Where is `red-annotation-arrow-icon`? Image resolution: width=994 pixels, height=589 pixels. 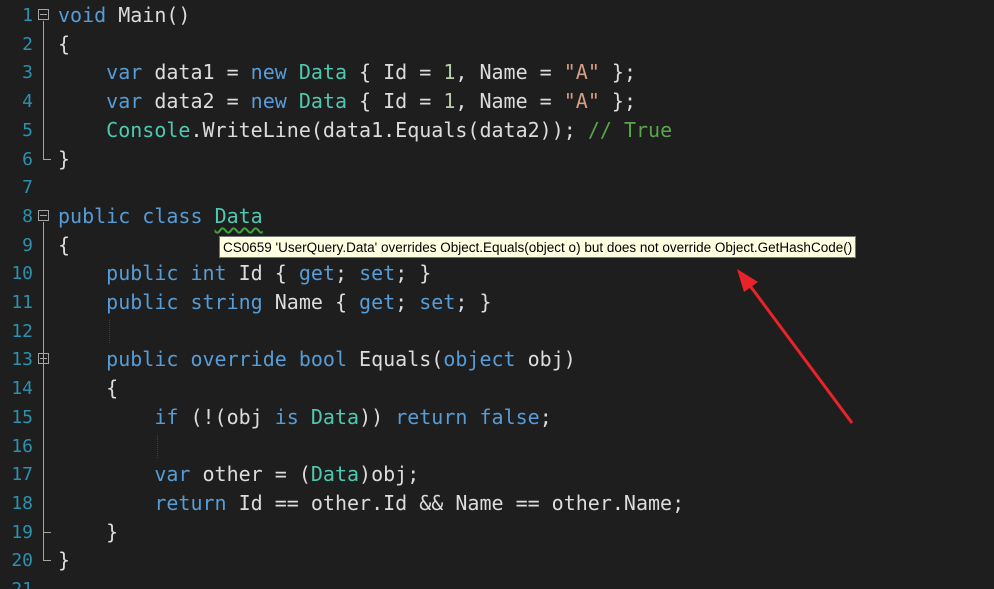
red-annotation-arrow-icon is located at coordinates (795, 346).